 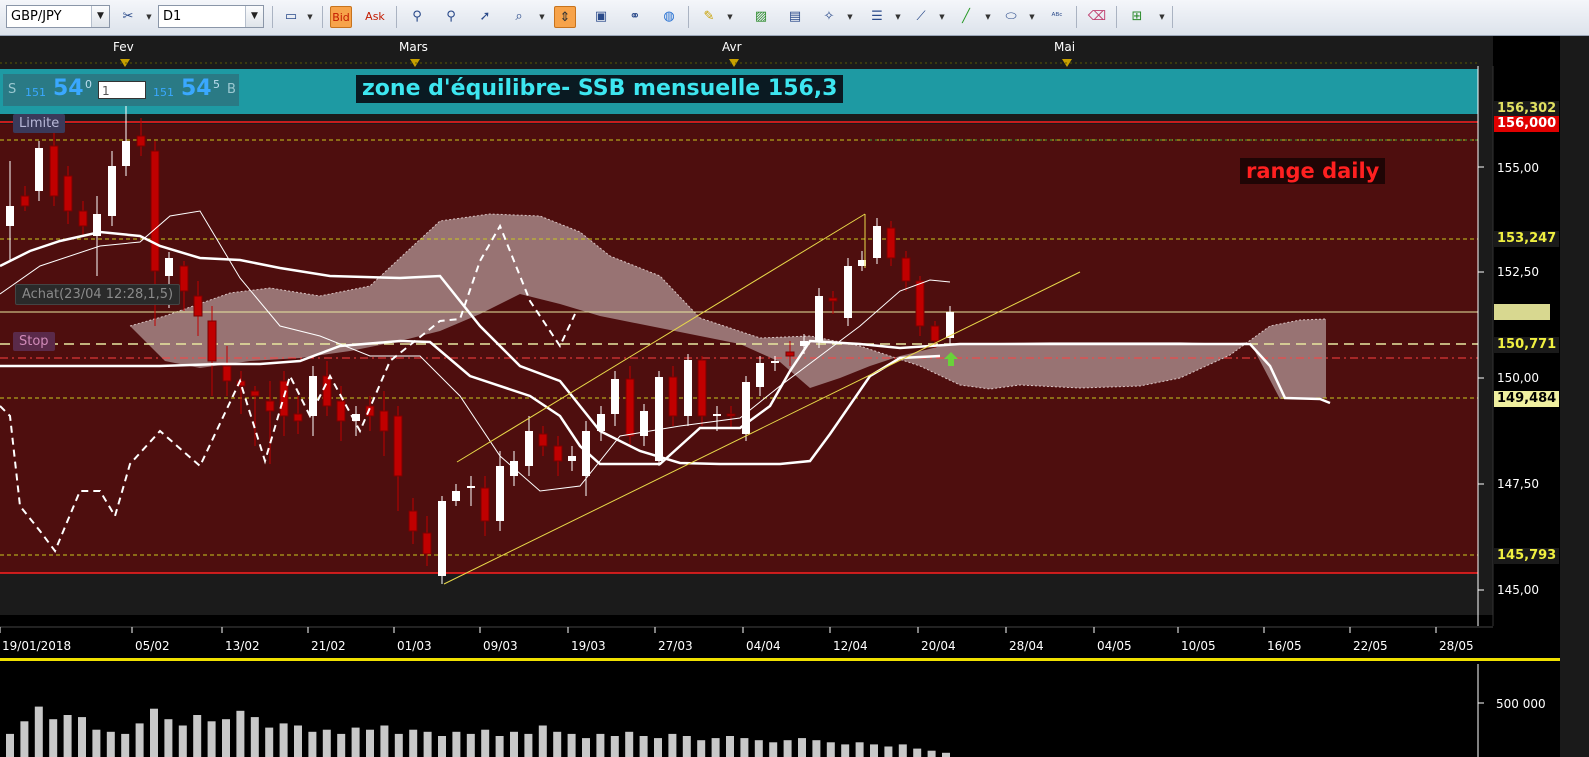 I want to click on ellipse-icon: ⬭, so click(x=1011, y=17).